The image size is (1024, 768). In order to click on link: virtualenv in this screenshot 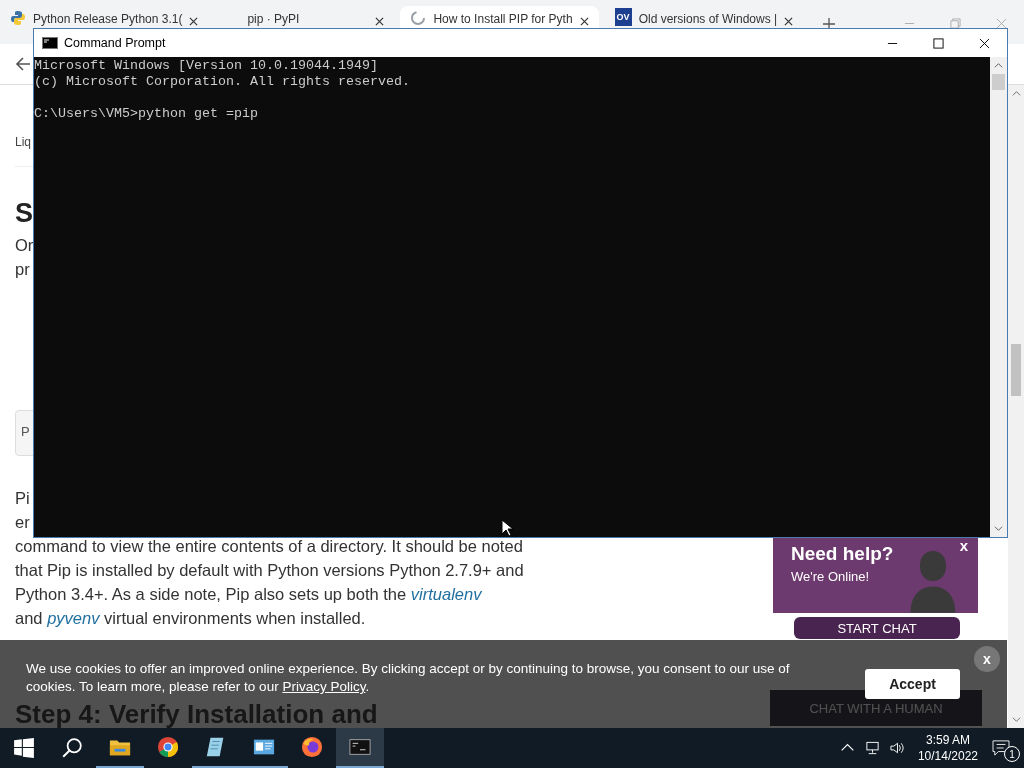, I will do `click(446, 594)`.